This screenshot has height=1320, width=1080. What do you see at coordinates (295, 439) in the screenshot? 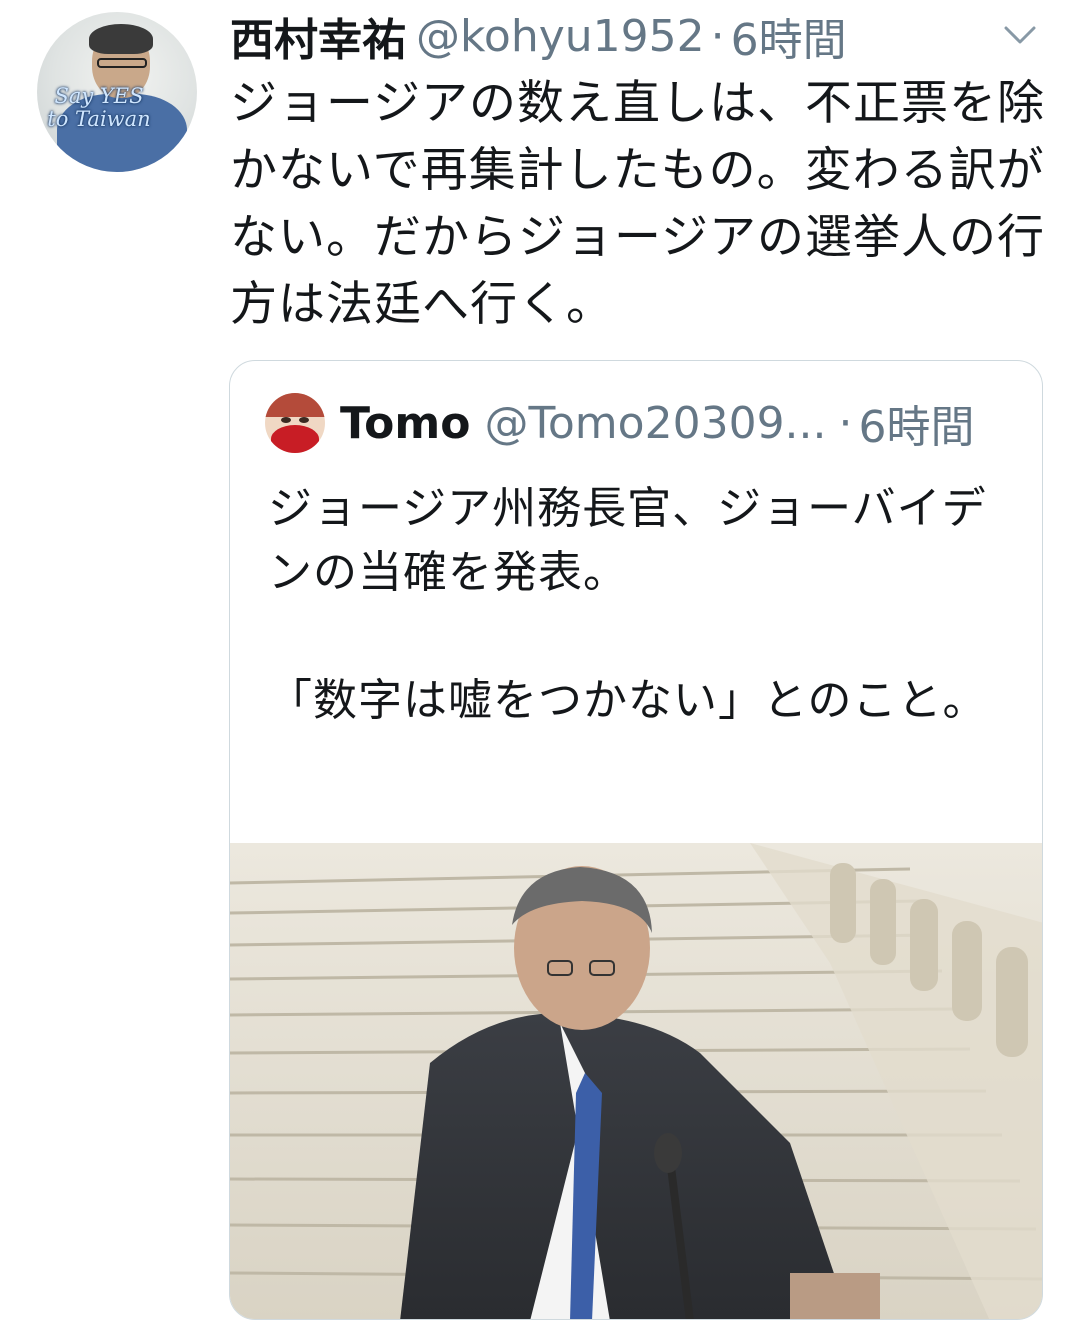
I see `quoted-avatar-fan` at bounding box center [295, 439].